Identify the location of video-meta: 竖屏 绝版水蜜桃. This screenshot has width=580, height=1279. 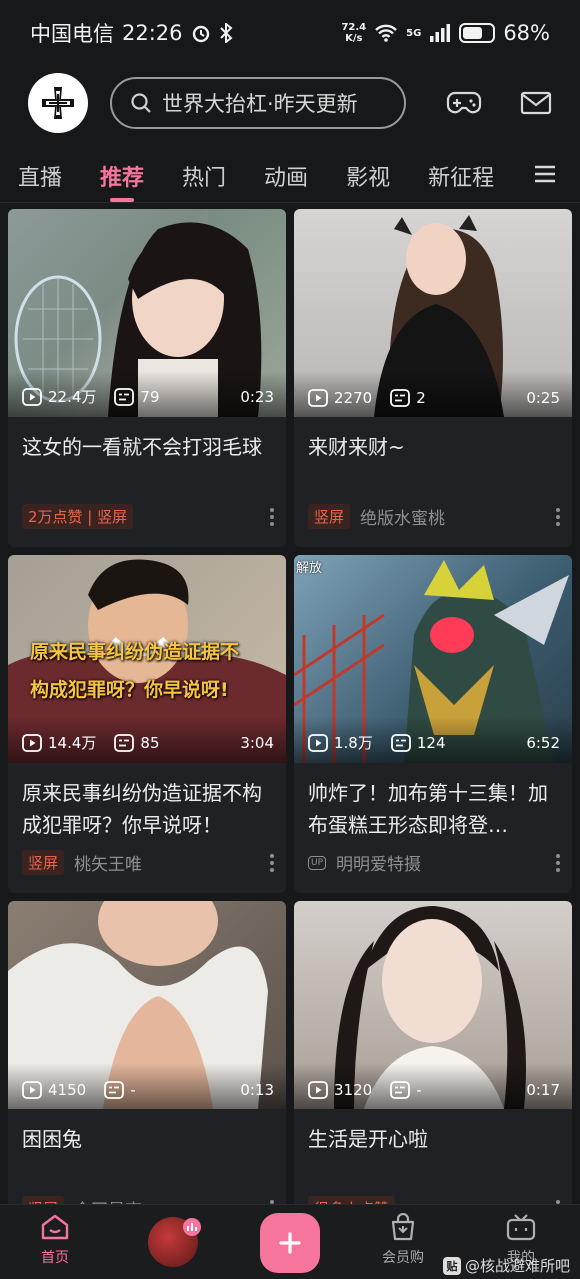
(434, 516).